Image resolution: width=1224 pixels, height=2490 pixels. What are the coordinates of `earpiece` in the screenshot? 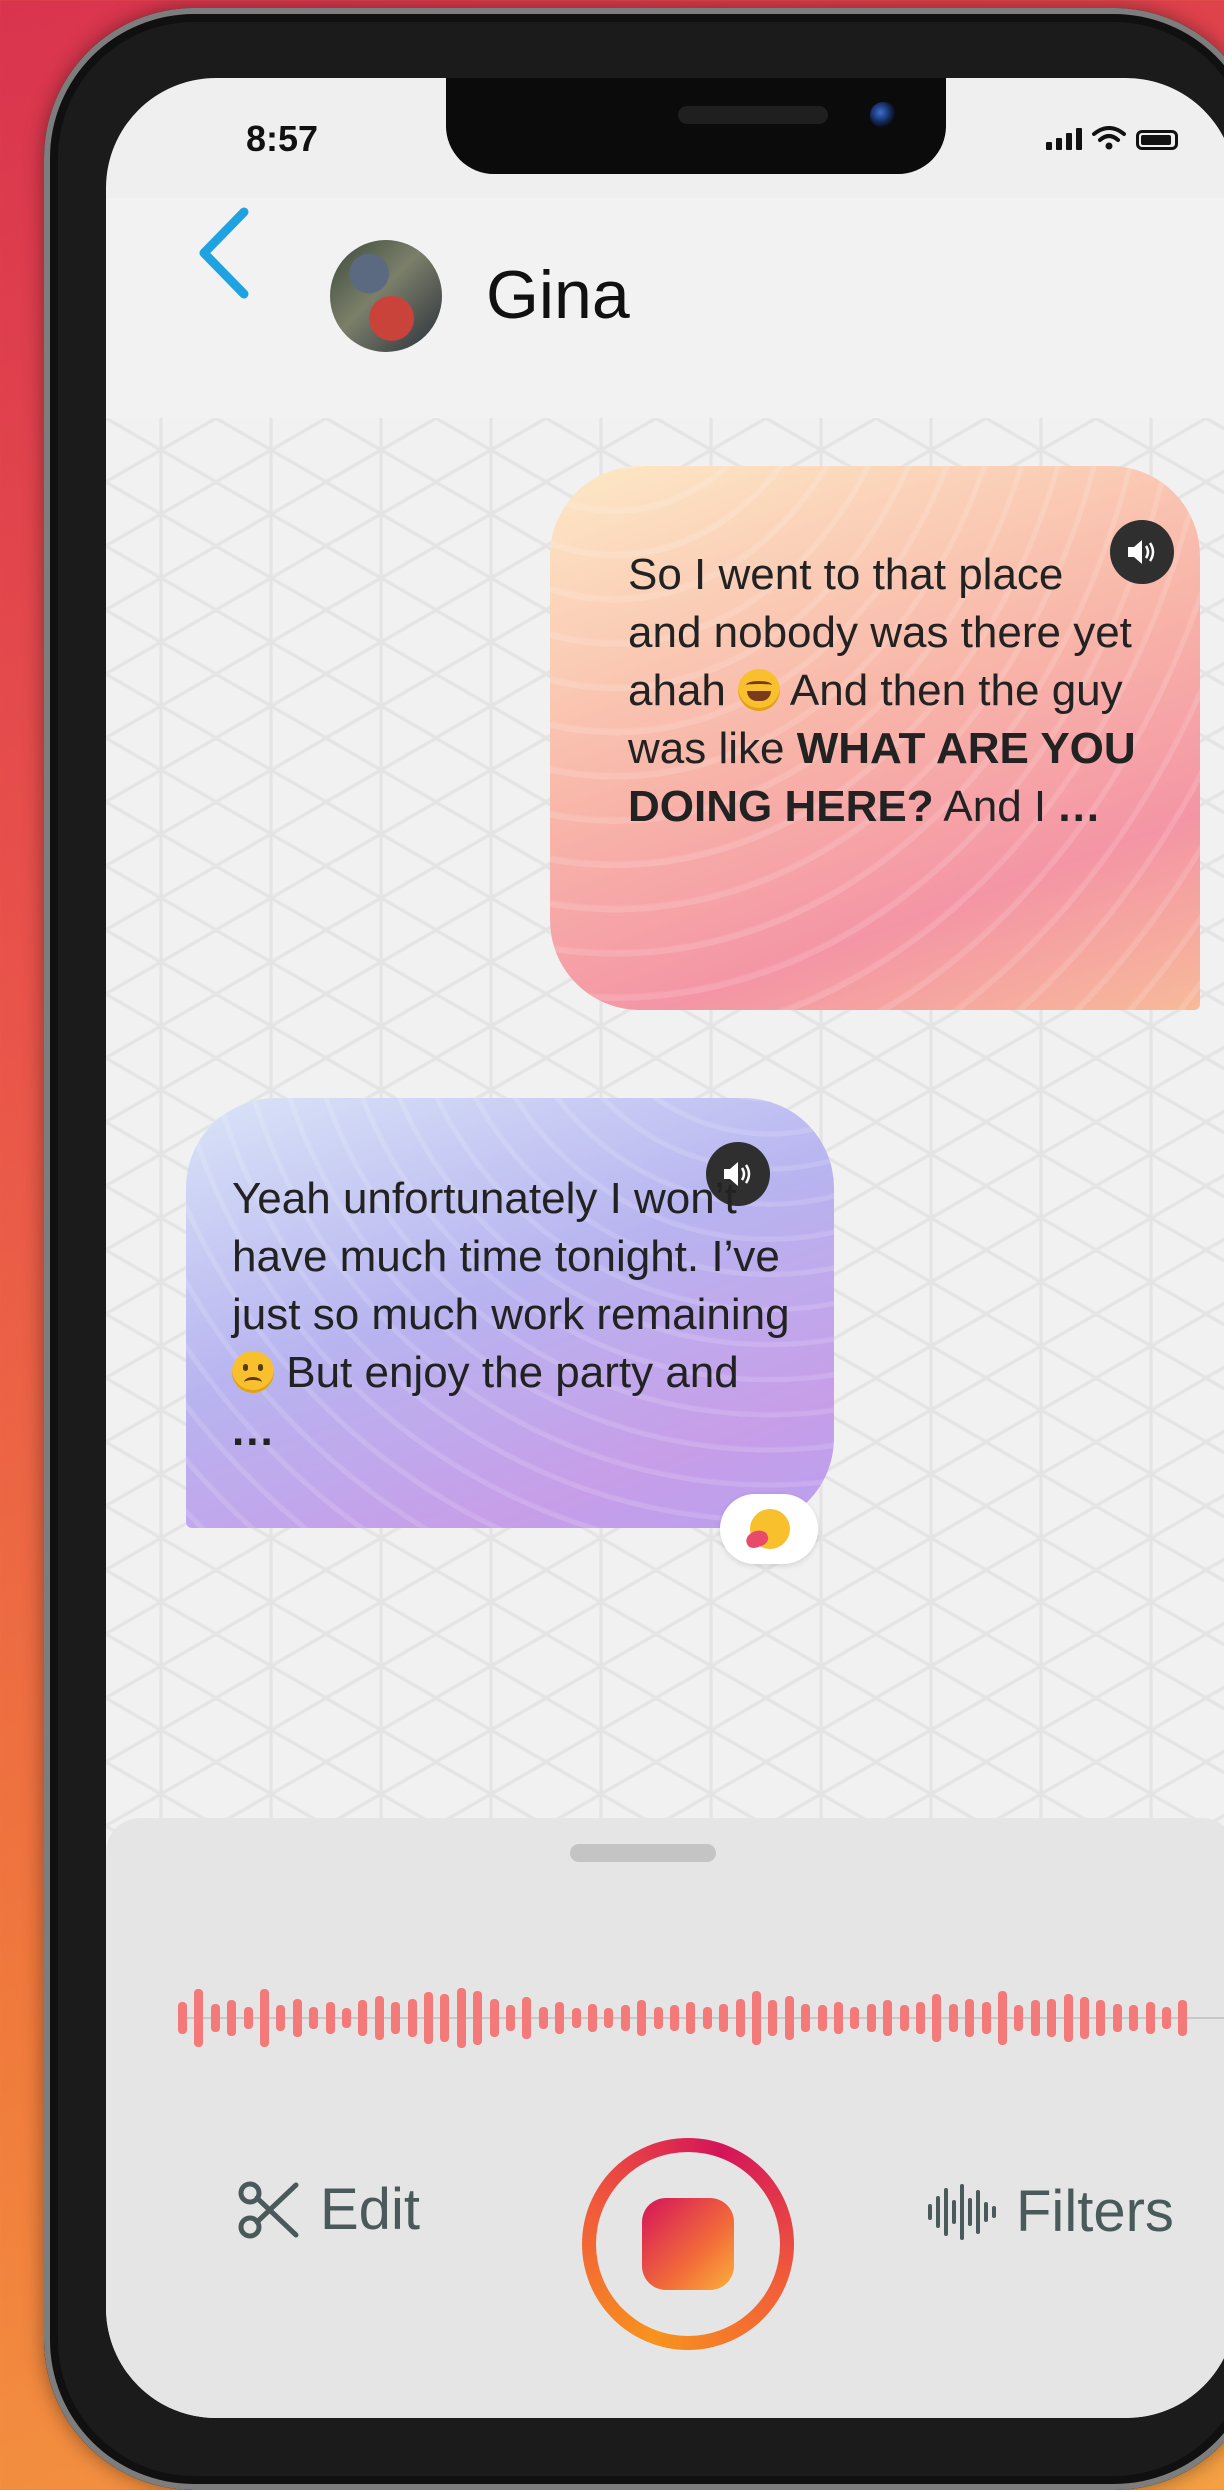 It's located at (753, 115).